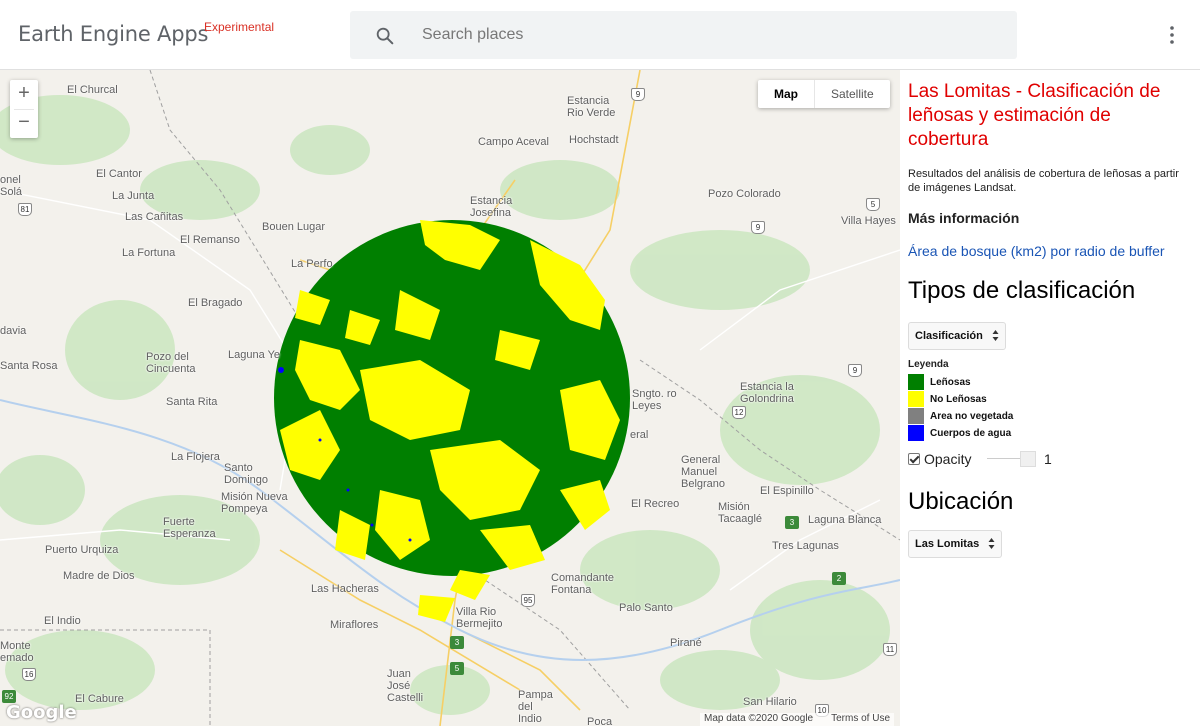 Image resolution: width=1200 pixels, height=726 pixels. What do you see at coordinates (92, 90) in the screenshot?
I see `place-label: El Churcal` at bounding box center [92, 90].